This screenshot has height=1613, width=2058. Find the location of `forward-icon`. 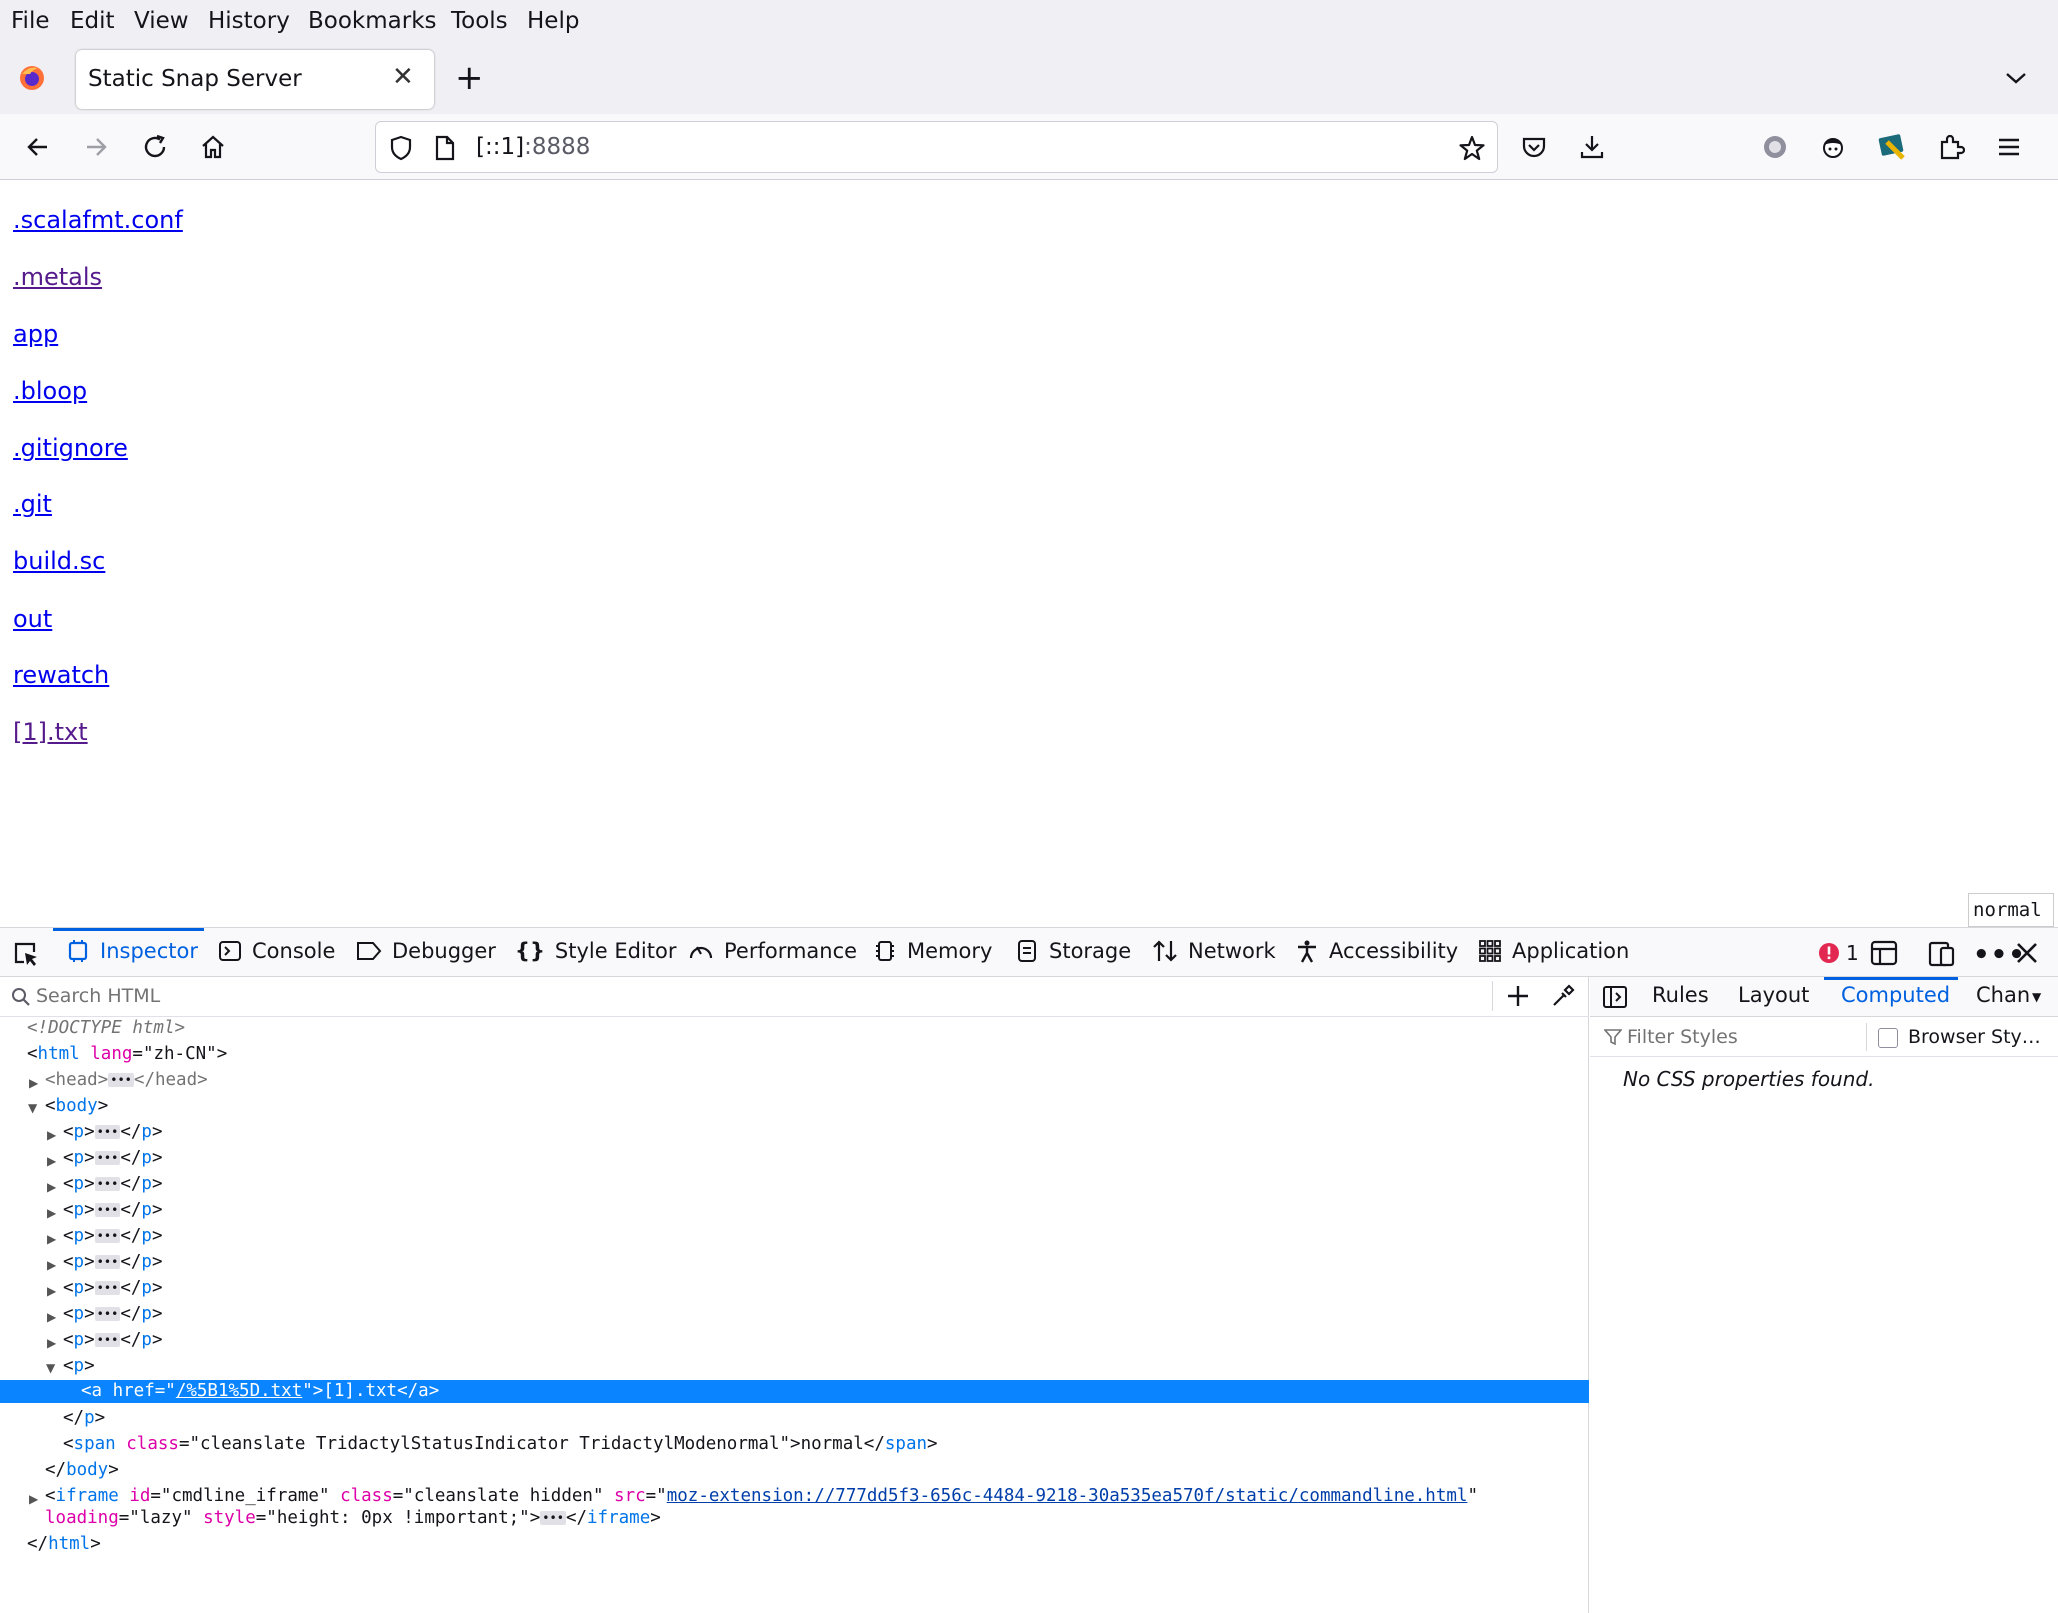

forward-icon is located at coordinates (96, 147).